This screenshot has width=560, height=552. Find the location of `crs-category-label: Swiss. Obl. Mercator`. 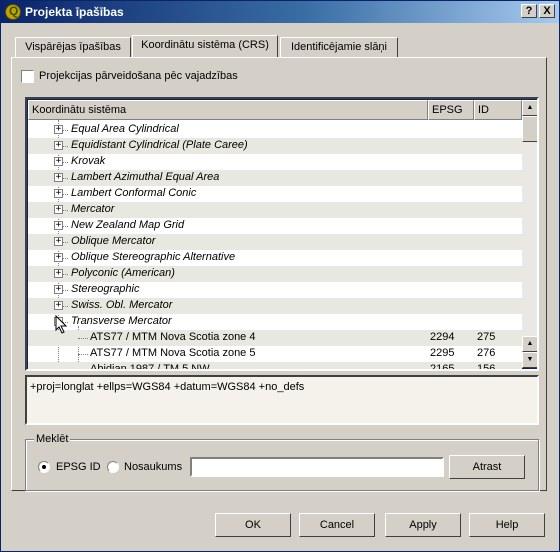

crs-category-label: Swiss. Obl. Mercator is located at coordinates (122, 305).